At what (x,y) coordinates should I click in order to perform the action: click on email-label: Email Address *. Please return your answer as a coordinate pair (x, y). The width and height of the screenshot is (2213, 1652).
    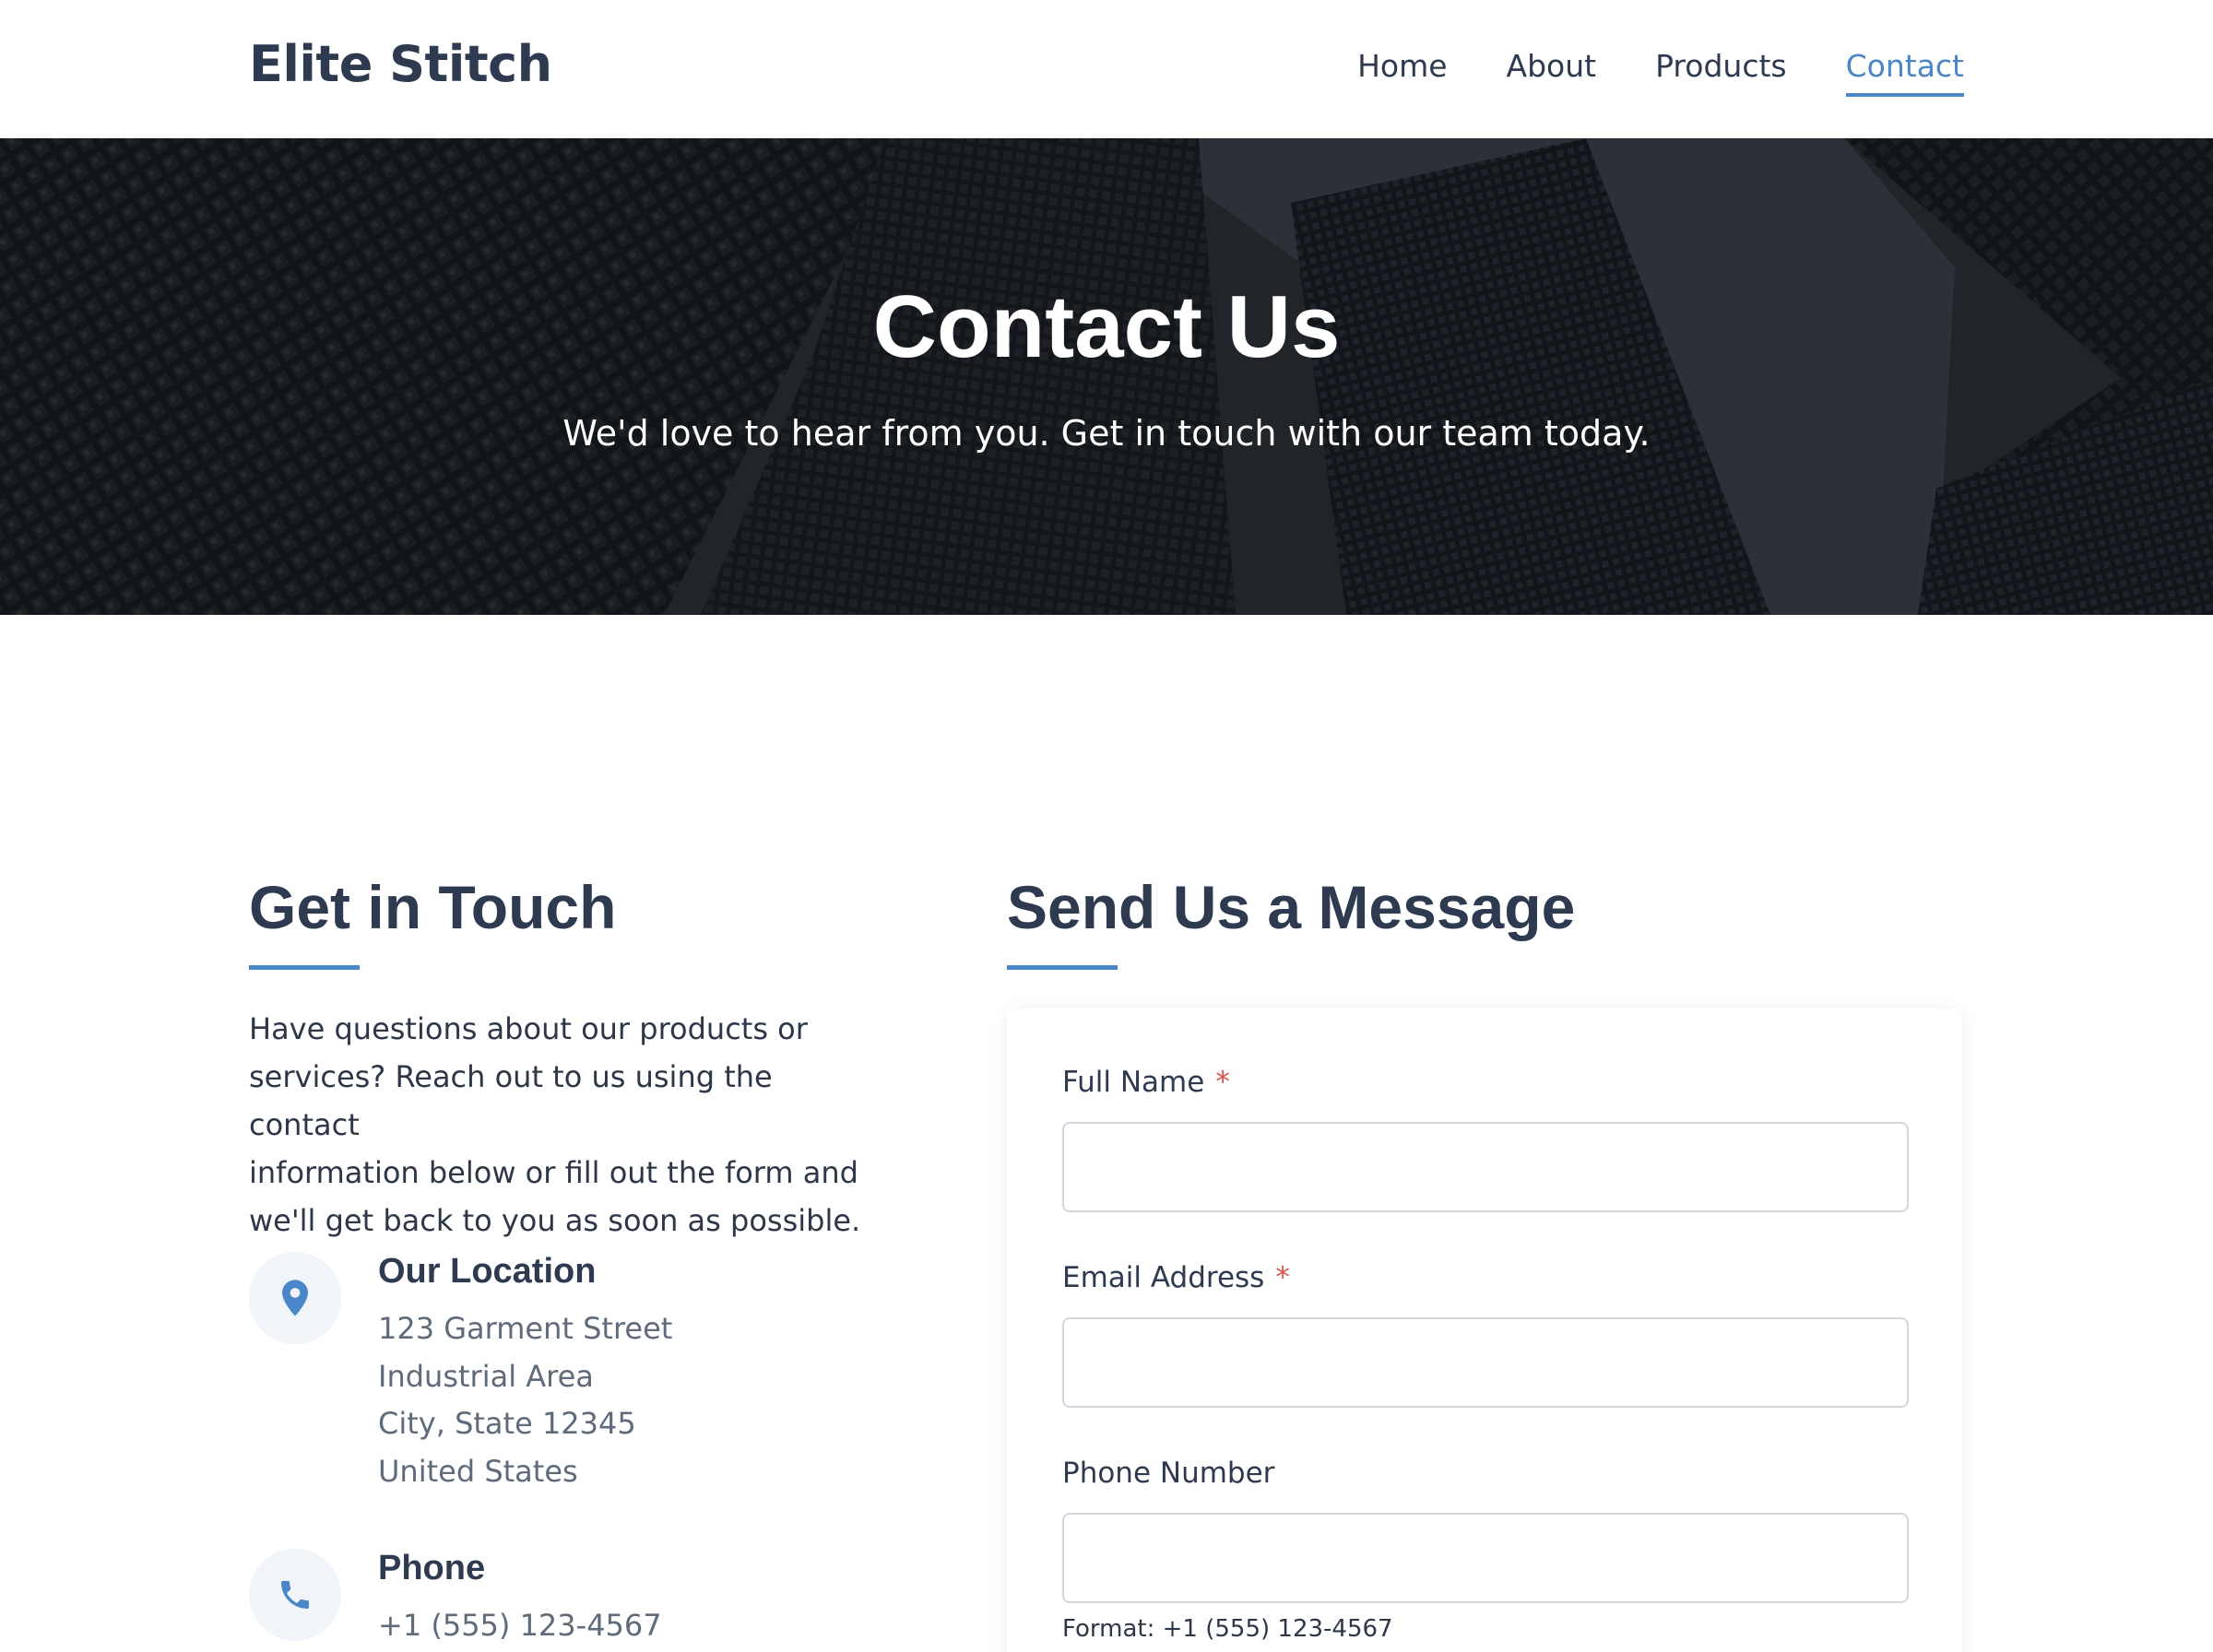
    Looking at the image, I should click on (1176, 1277).